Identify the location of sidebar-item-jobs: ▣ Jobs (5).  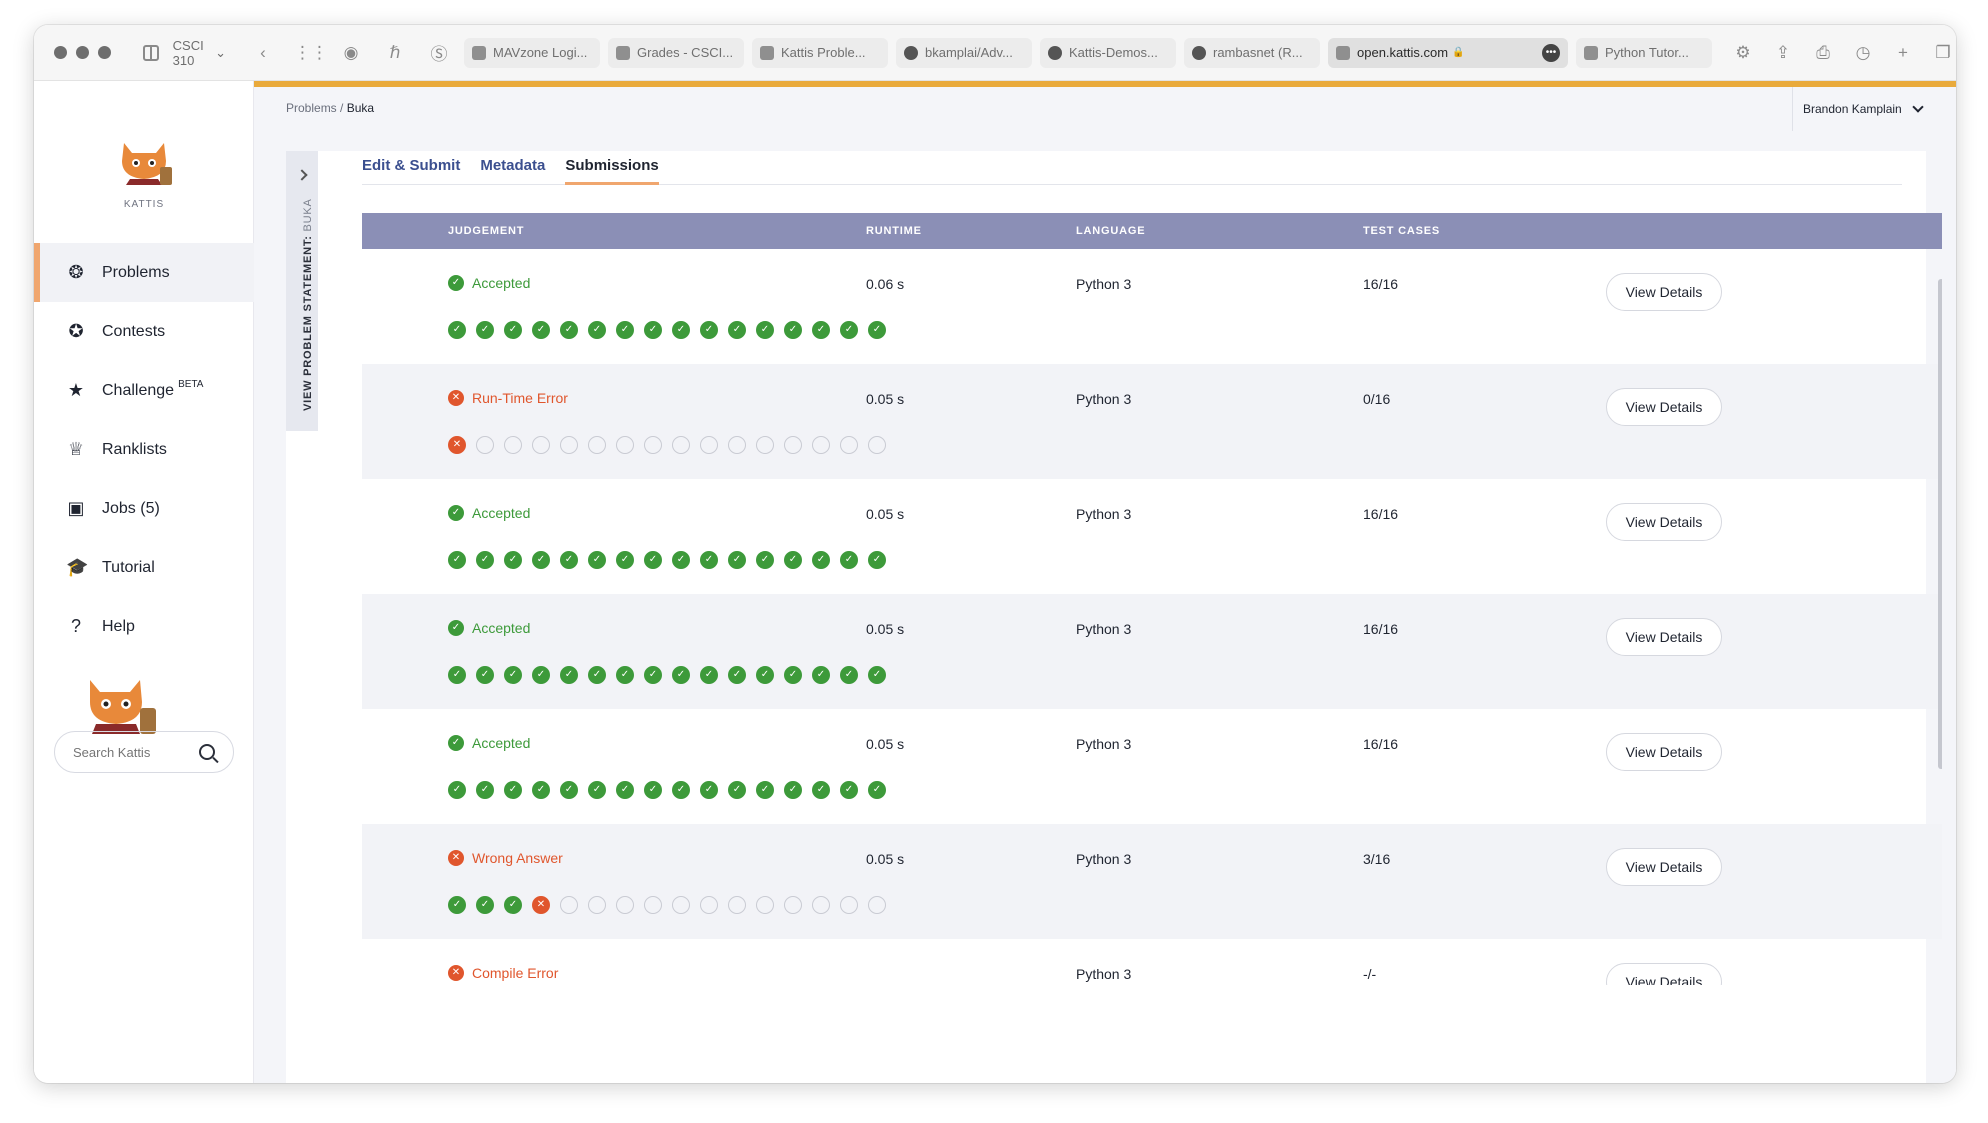
(144, 508).